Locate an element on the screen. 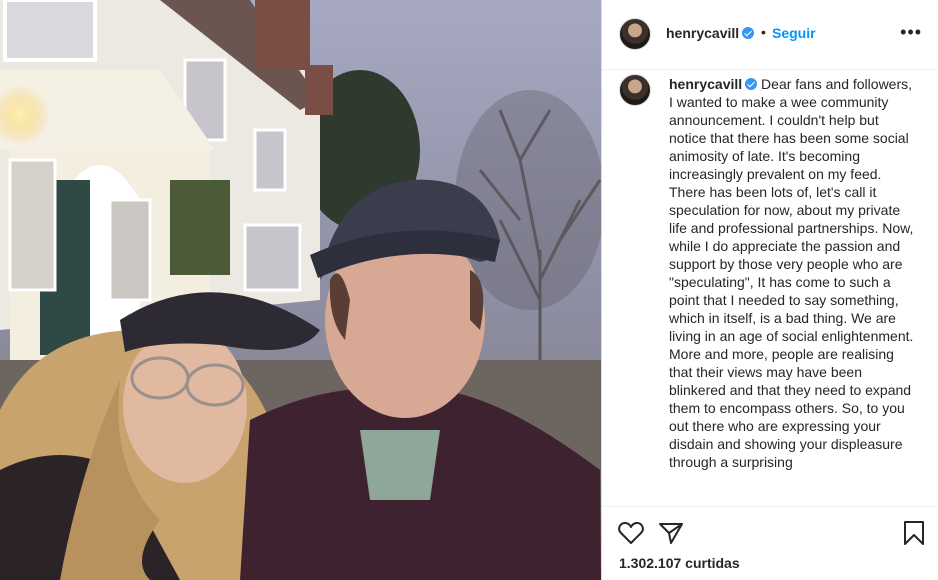 This screenshot has width=938, height=580. send-icon is located at coordinates (671, 535).